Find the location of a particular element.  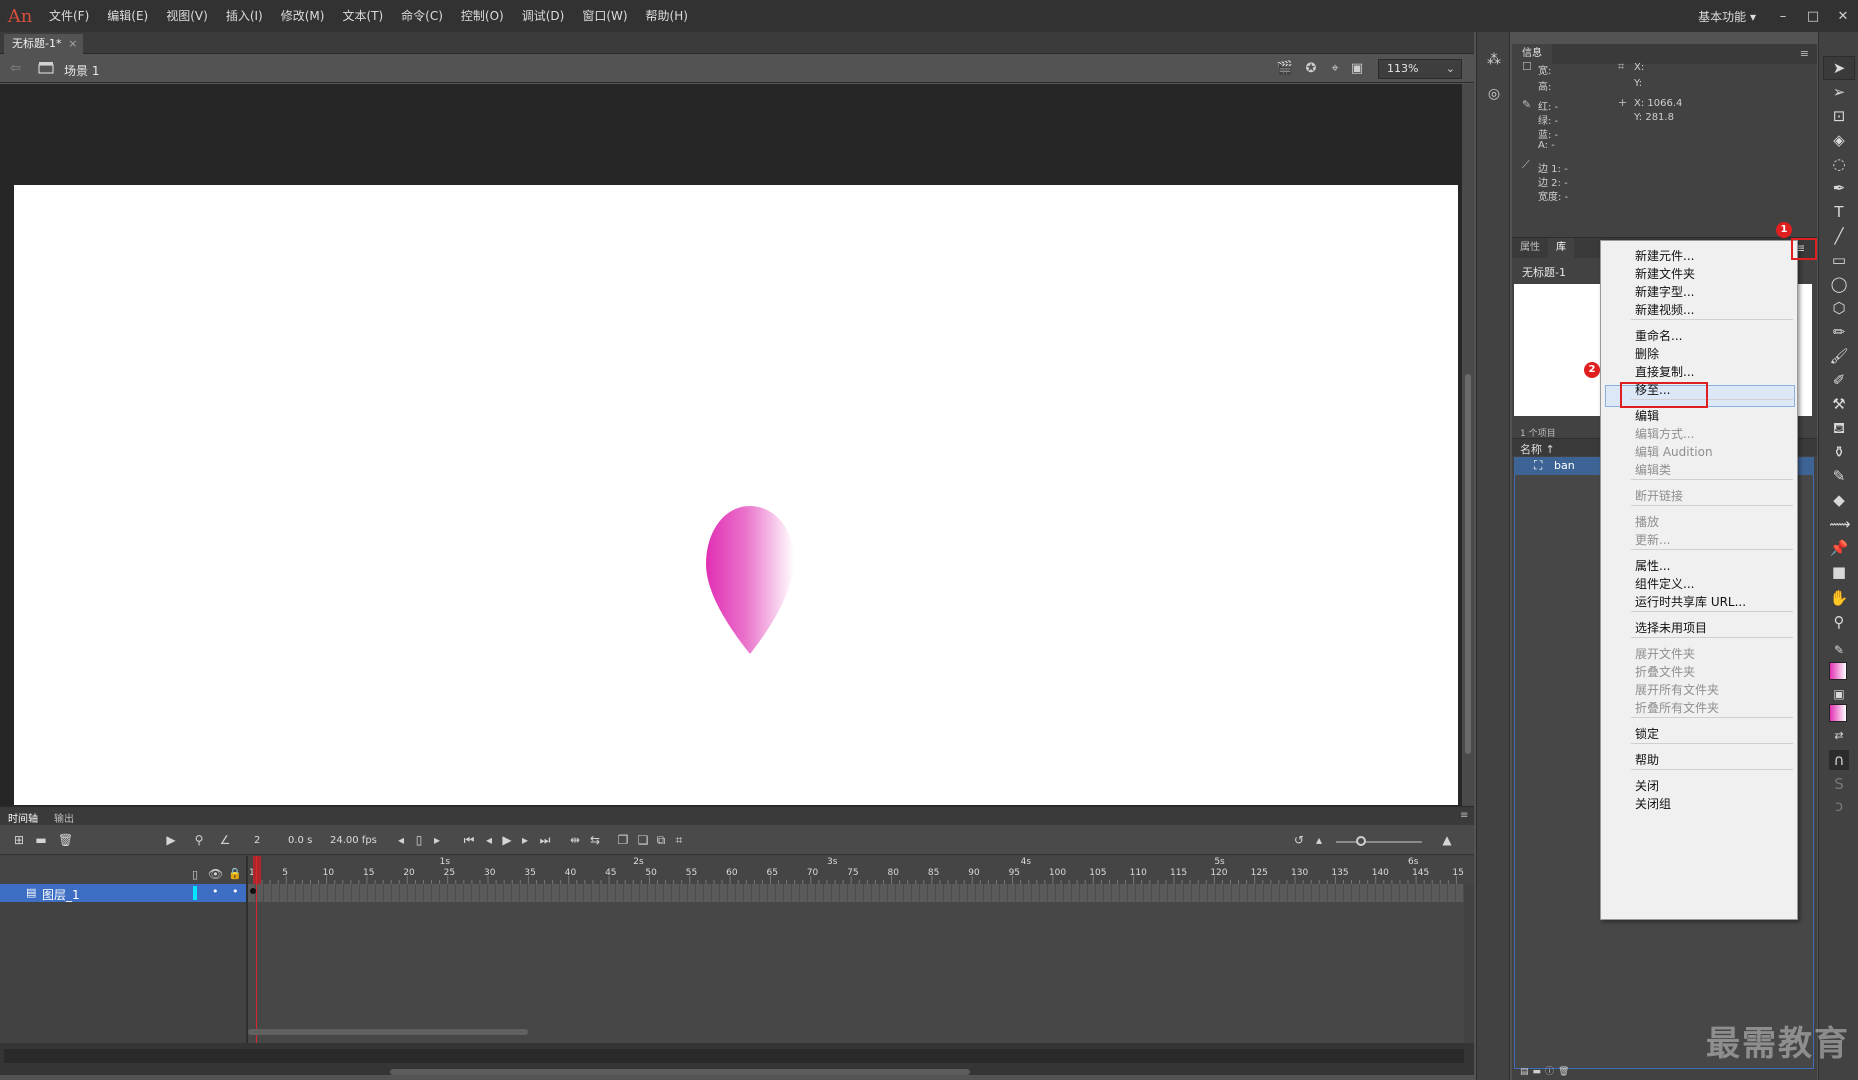

smooth-icon: S is located at coordinates (1839, 784).